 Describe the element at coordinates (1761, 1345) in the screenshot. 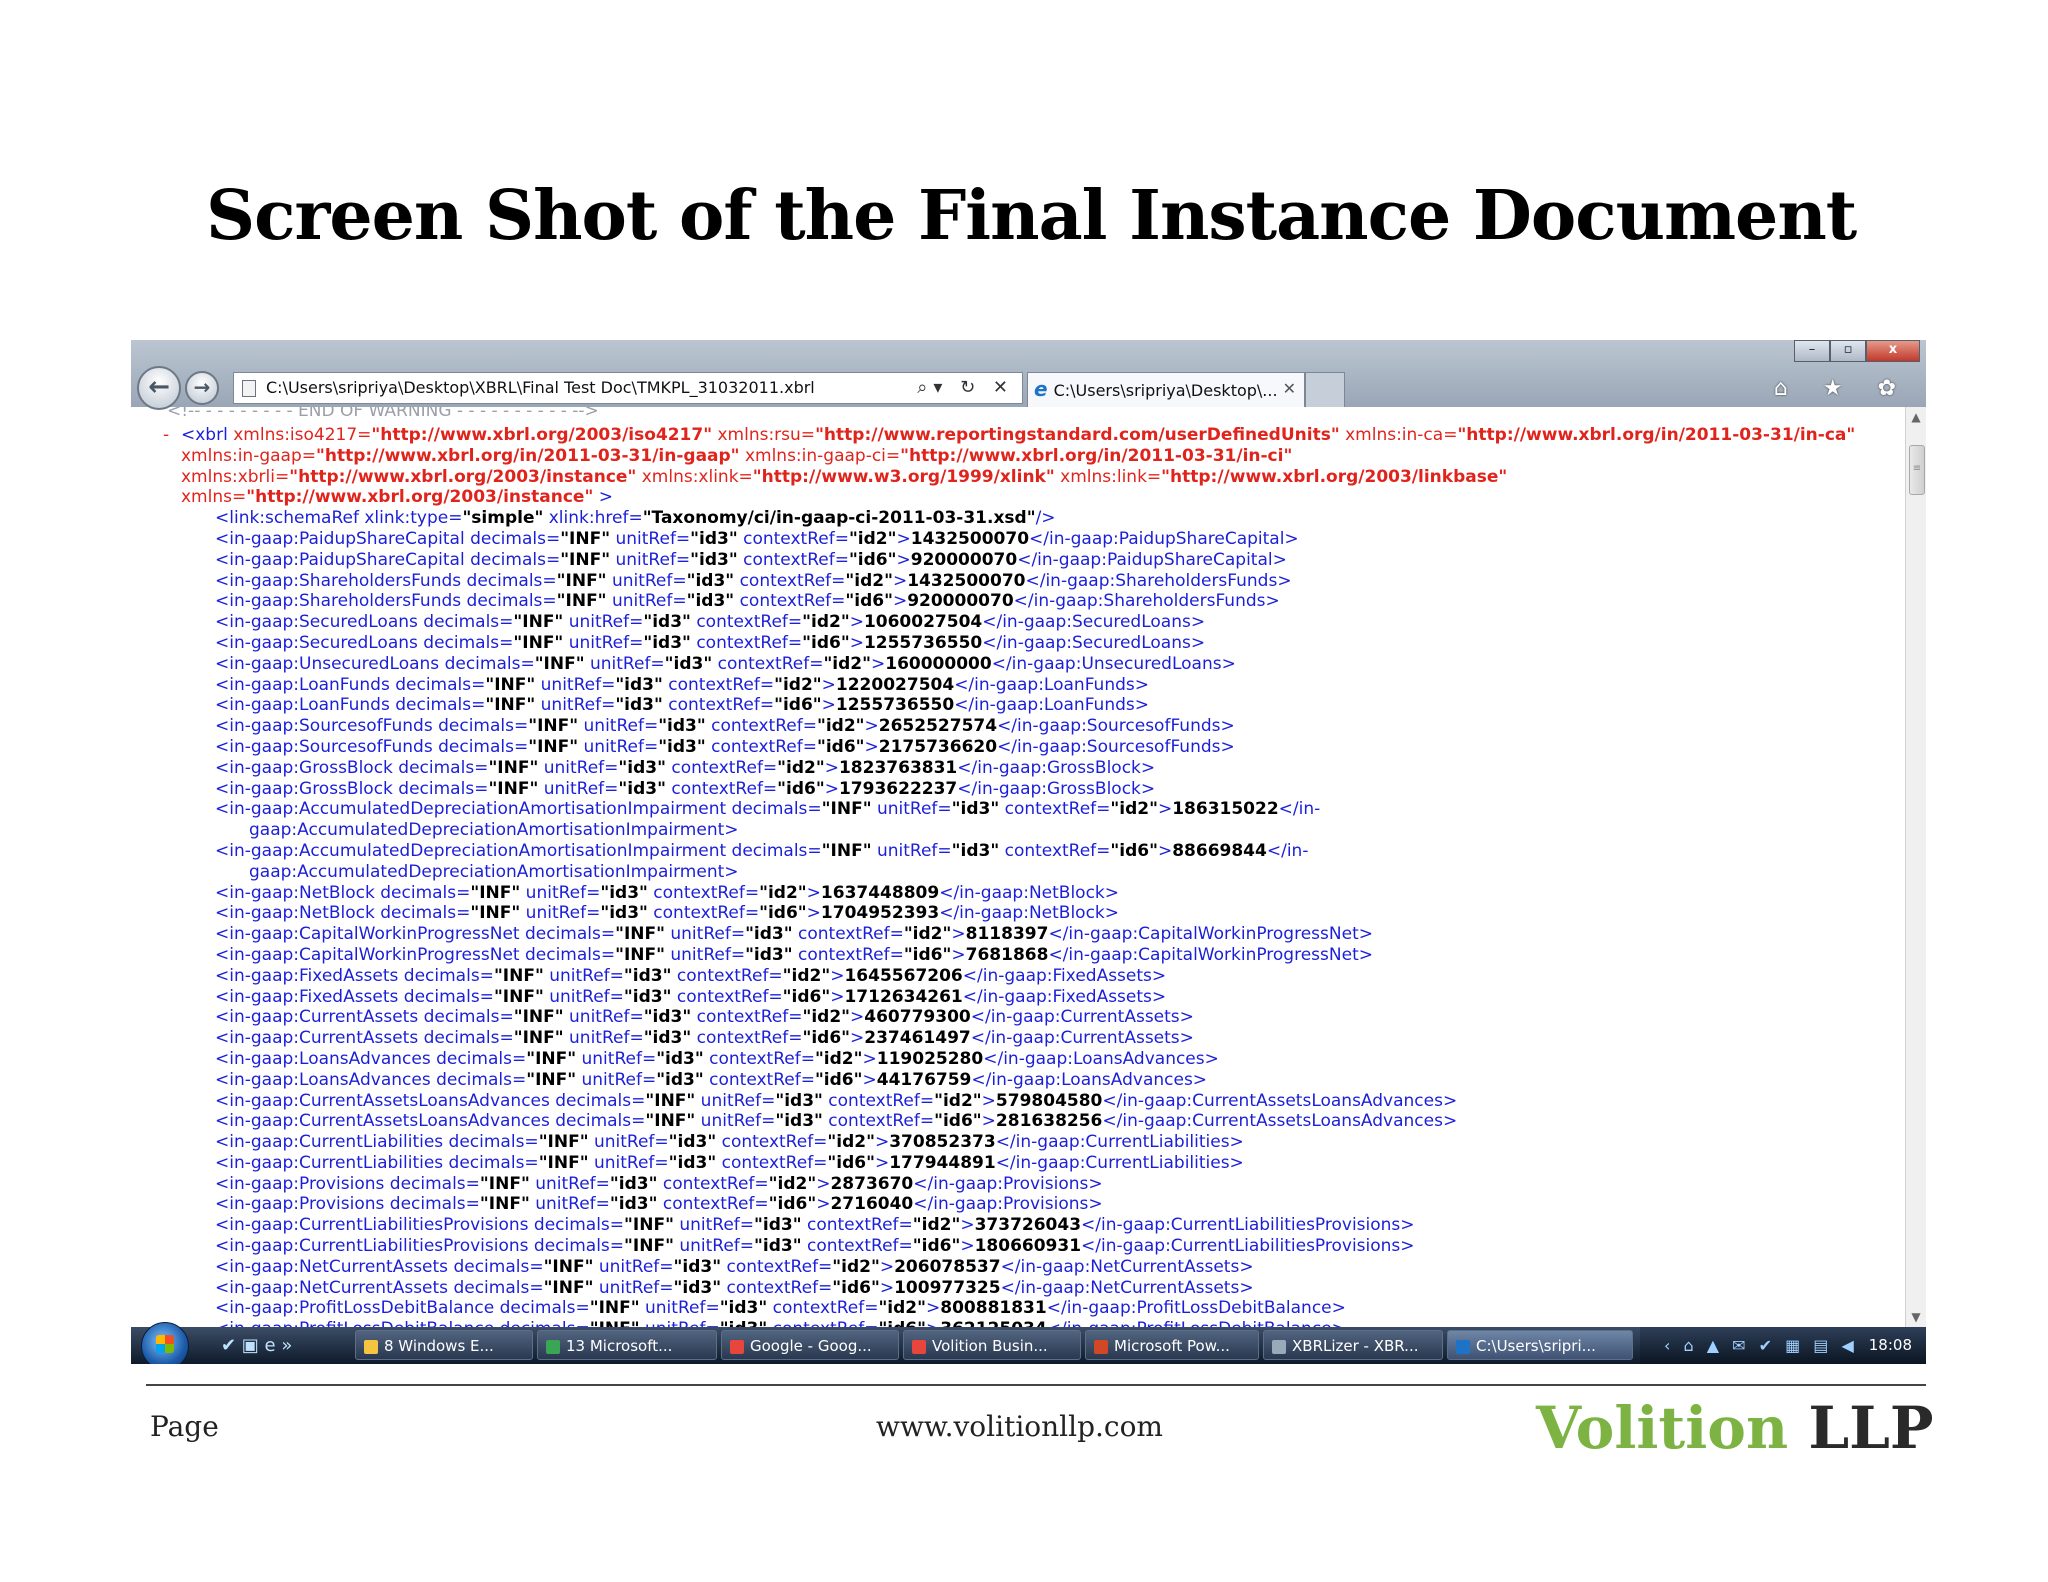

I see `tray-icons: ‹ ⌂ ▲ ✉ ✔ ▦ ▤ ◀` at that location.